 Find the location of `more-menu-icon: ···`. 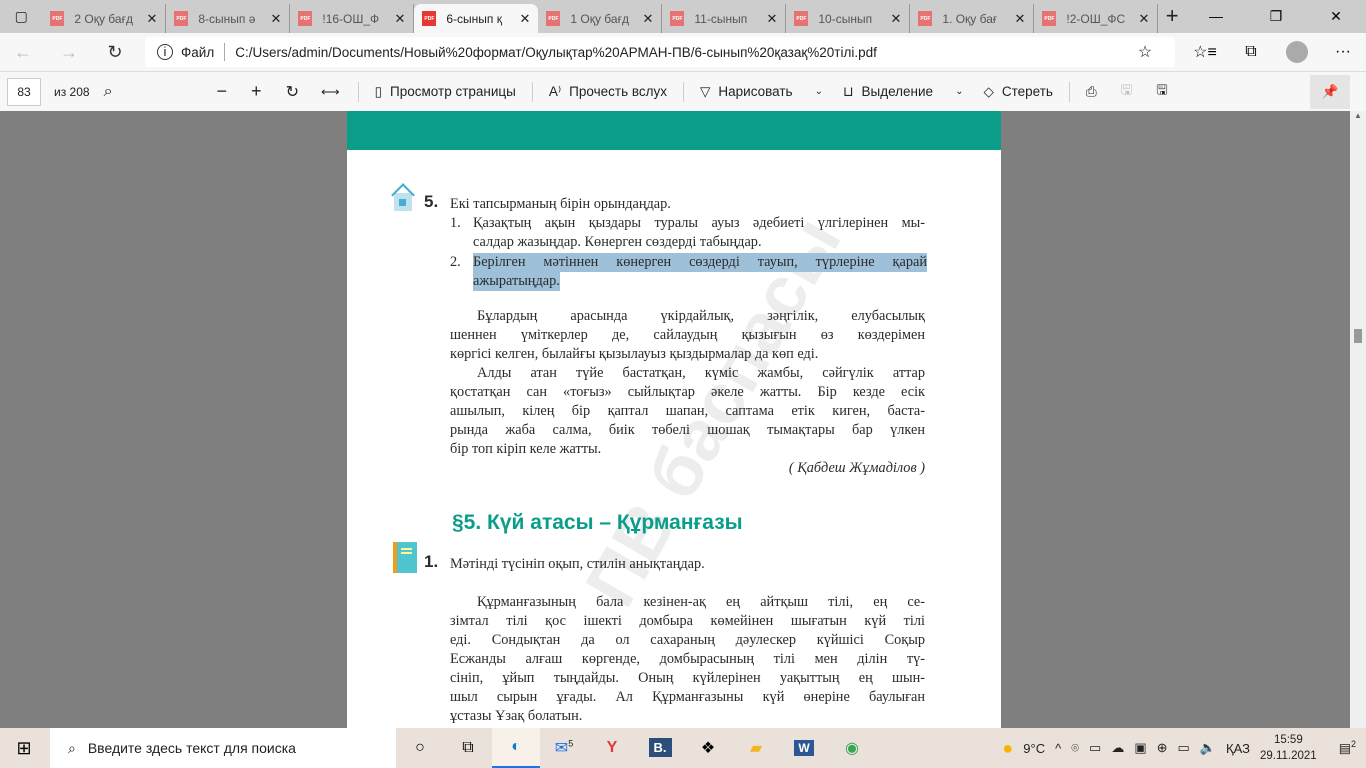

more-menu-icon: ··· is located at coordinates (1343, 52).